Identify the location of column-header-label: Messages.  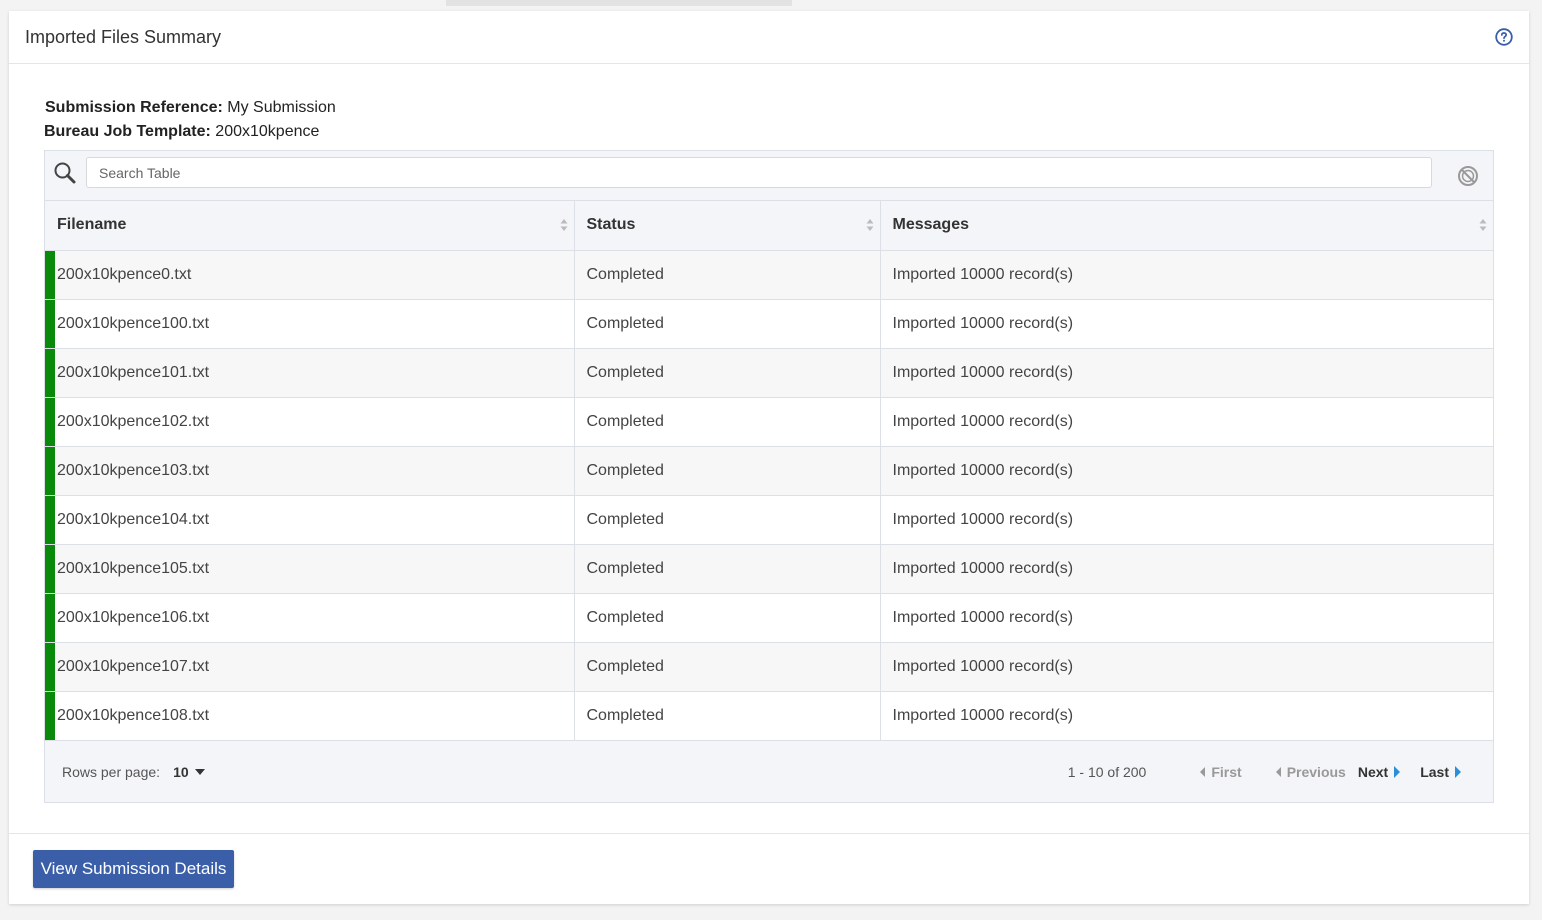
(931, 225).